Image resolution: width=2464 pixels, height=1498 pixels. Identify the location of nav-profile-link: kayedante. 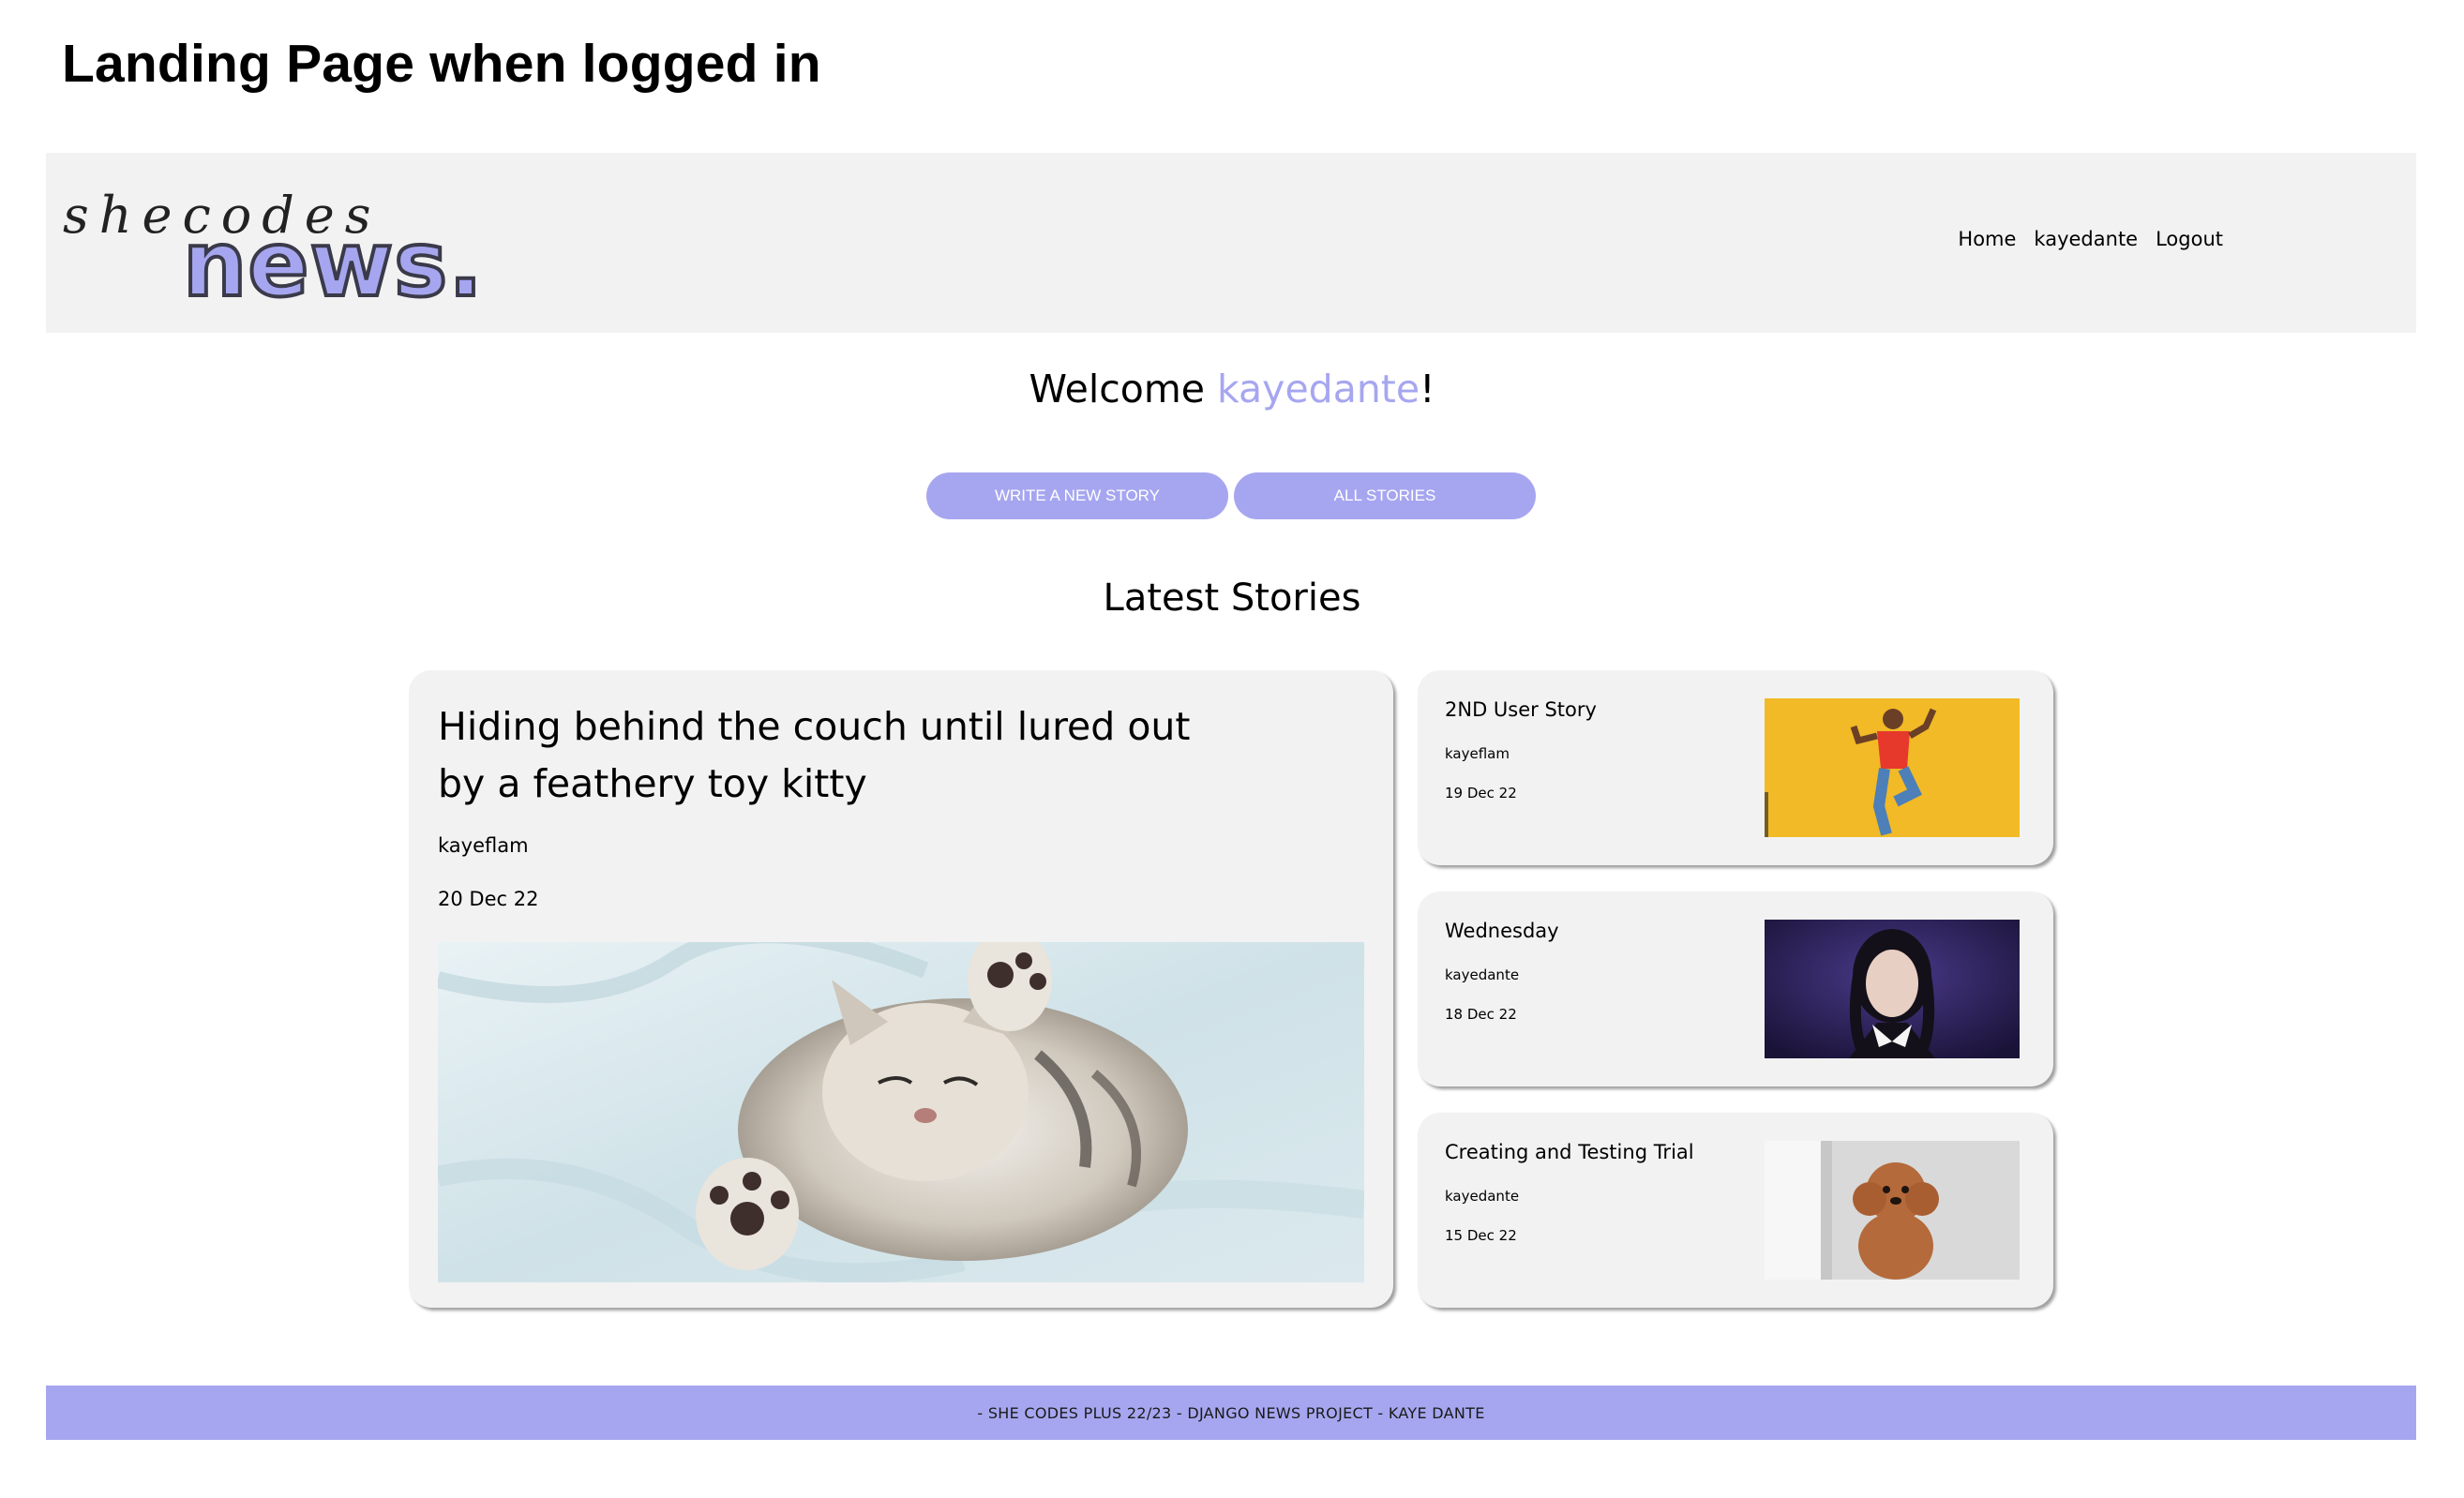
(2086, 239).